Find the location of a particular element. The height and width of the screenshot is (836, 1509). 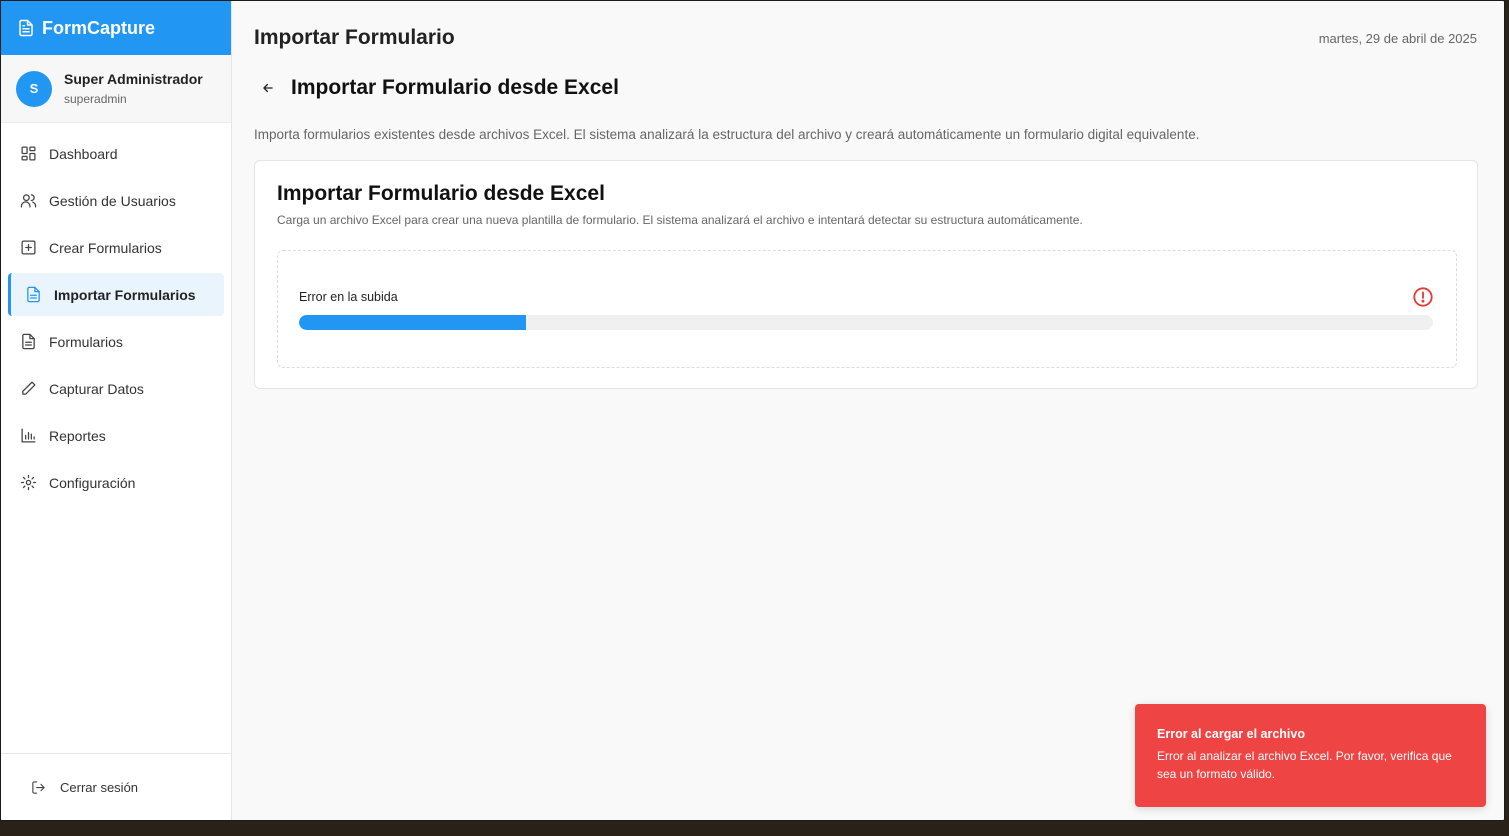

brand-header: FormCapture is located at coordinates (116, 28).